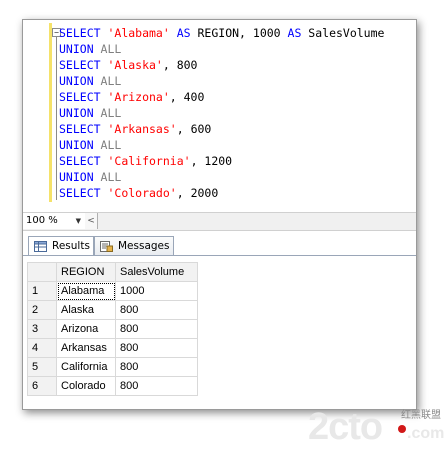 The image size is (446, 451). I want to click on cell-region: Alaska, so click(86, 310).